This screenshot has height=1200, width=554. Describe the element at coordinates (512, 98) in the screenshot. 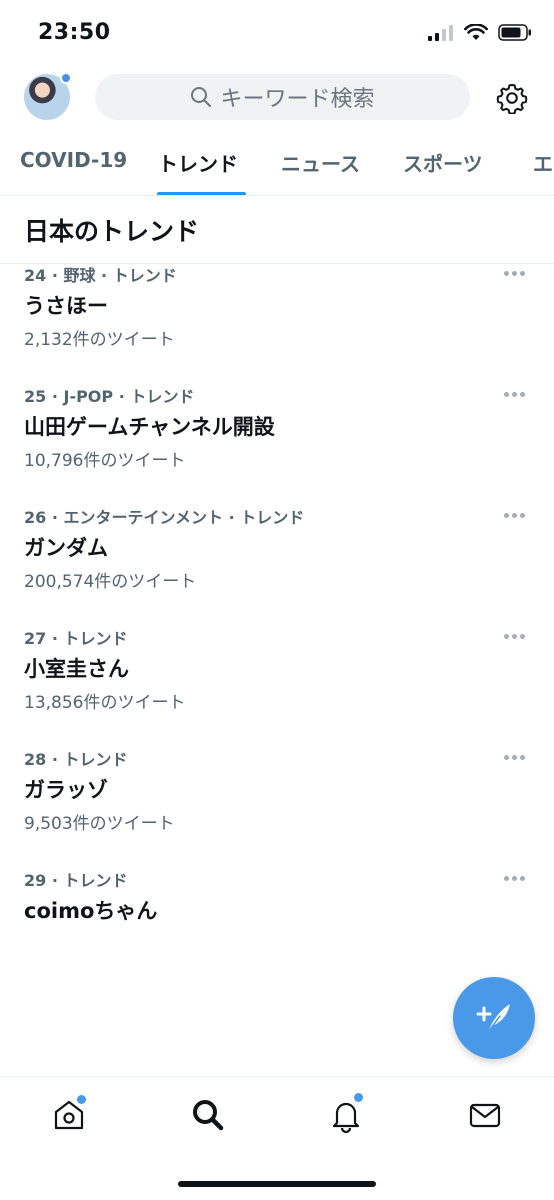

I see `gear-icon` at that location.